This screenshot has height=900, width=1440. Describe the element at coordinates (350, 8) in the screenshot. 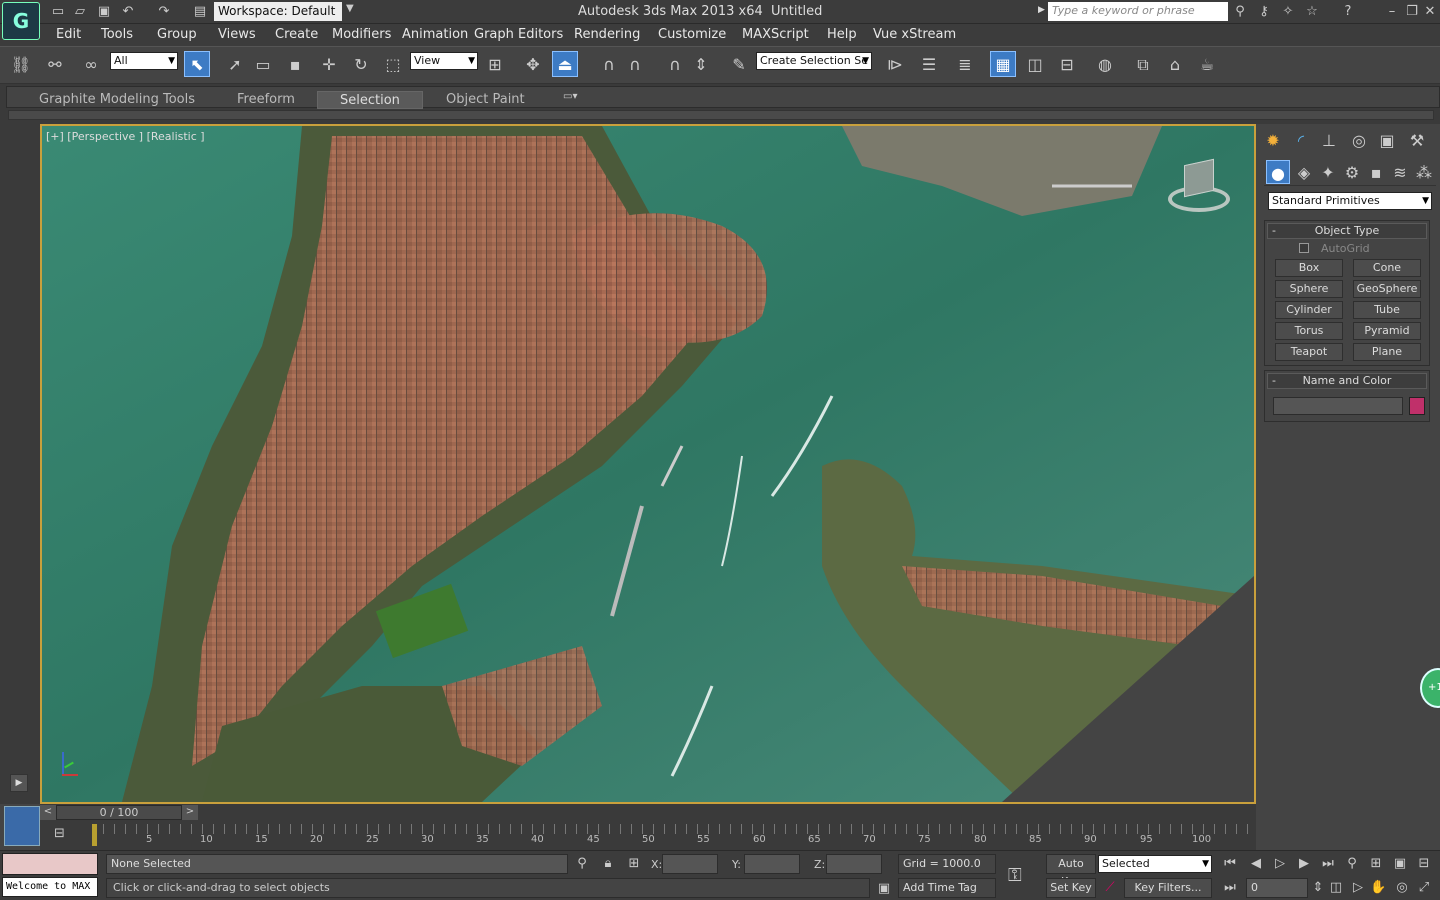

I see `quick-access-menu-icon: ▼` at that location.